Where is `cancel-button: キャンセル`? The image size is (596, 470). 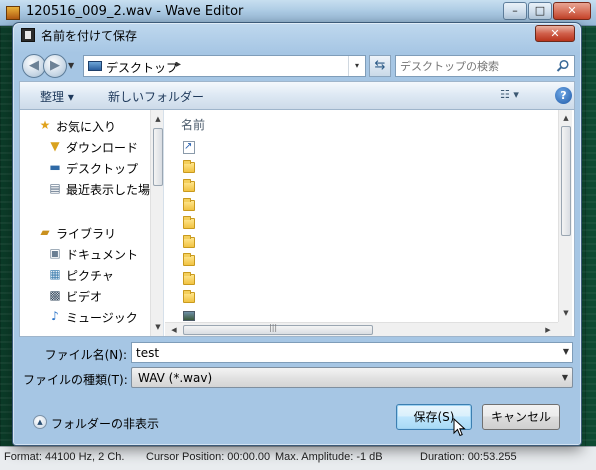 cancel-button: キャンセル is located at coordinates (521, 417).